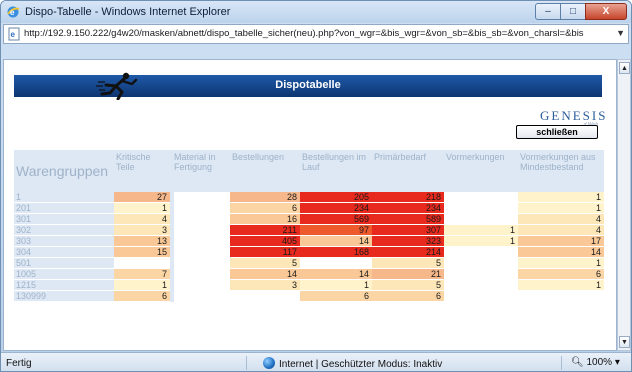 The image size is (632, 372). Describe the element at coordinates (143, 274) in the screenshot. I see `table-cell: 7` at that location.